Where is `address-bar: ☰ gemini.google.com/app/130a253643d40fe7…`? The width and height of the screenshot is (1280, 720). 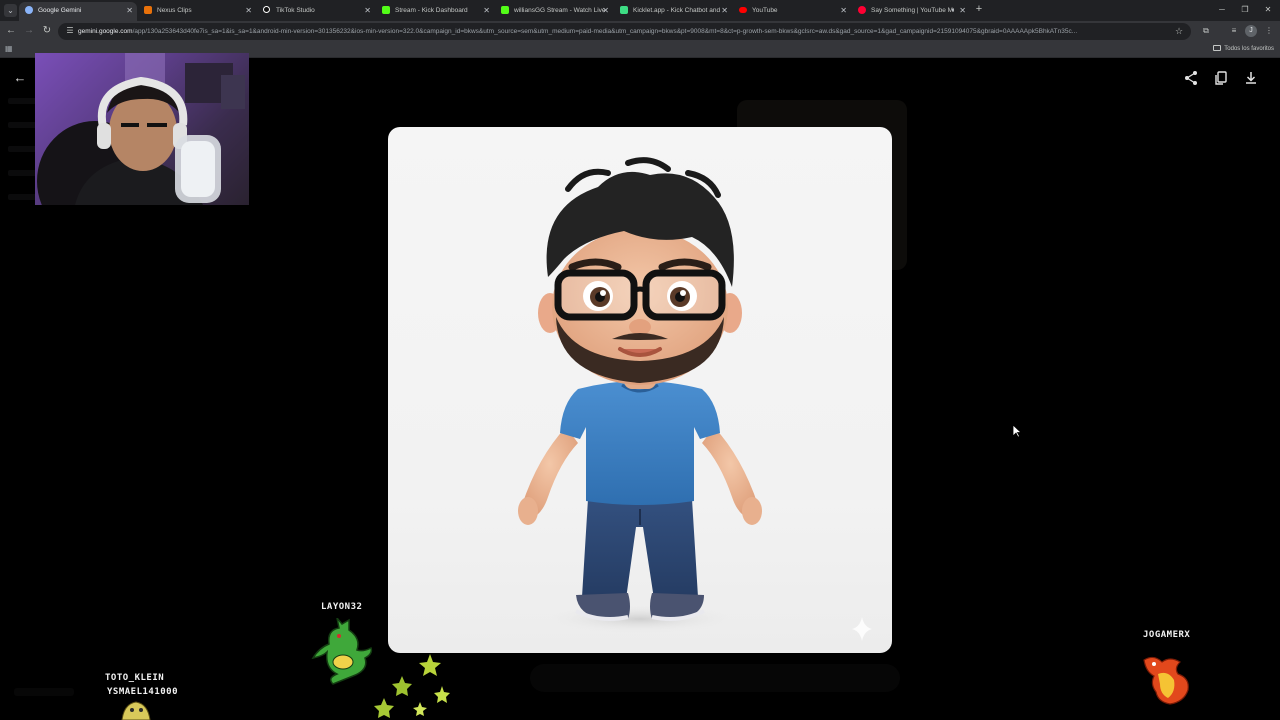
address-bar: ☰ gemini.google.com/app/130a253643d40fe7… is located at coordinates (624, 31).